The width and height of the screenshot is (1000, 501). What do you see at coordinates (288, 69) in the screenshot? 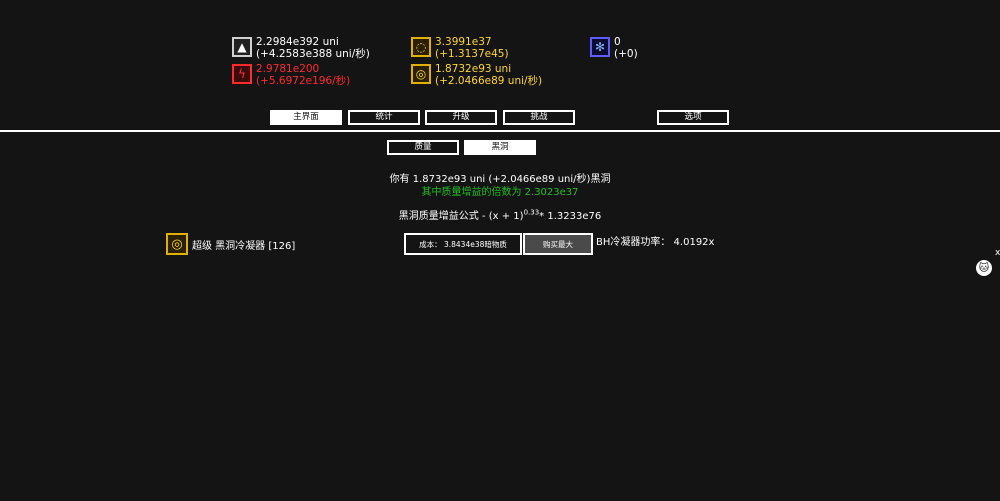
I see `rage-power-amount: 2.9781e200` at bounding box center [288, 69].